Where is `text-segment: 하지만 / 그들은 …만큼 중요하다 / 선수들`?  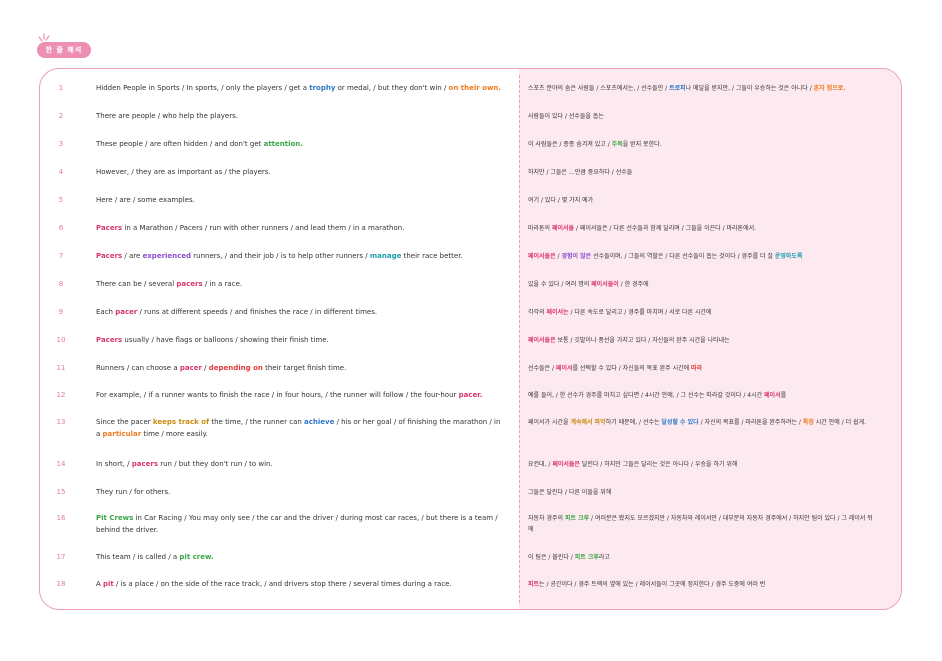
text-segment: 하지만 / 그들은 …만큼 중요하다 / 선수들 is located at coordinates (580, 172).